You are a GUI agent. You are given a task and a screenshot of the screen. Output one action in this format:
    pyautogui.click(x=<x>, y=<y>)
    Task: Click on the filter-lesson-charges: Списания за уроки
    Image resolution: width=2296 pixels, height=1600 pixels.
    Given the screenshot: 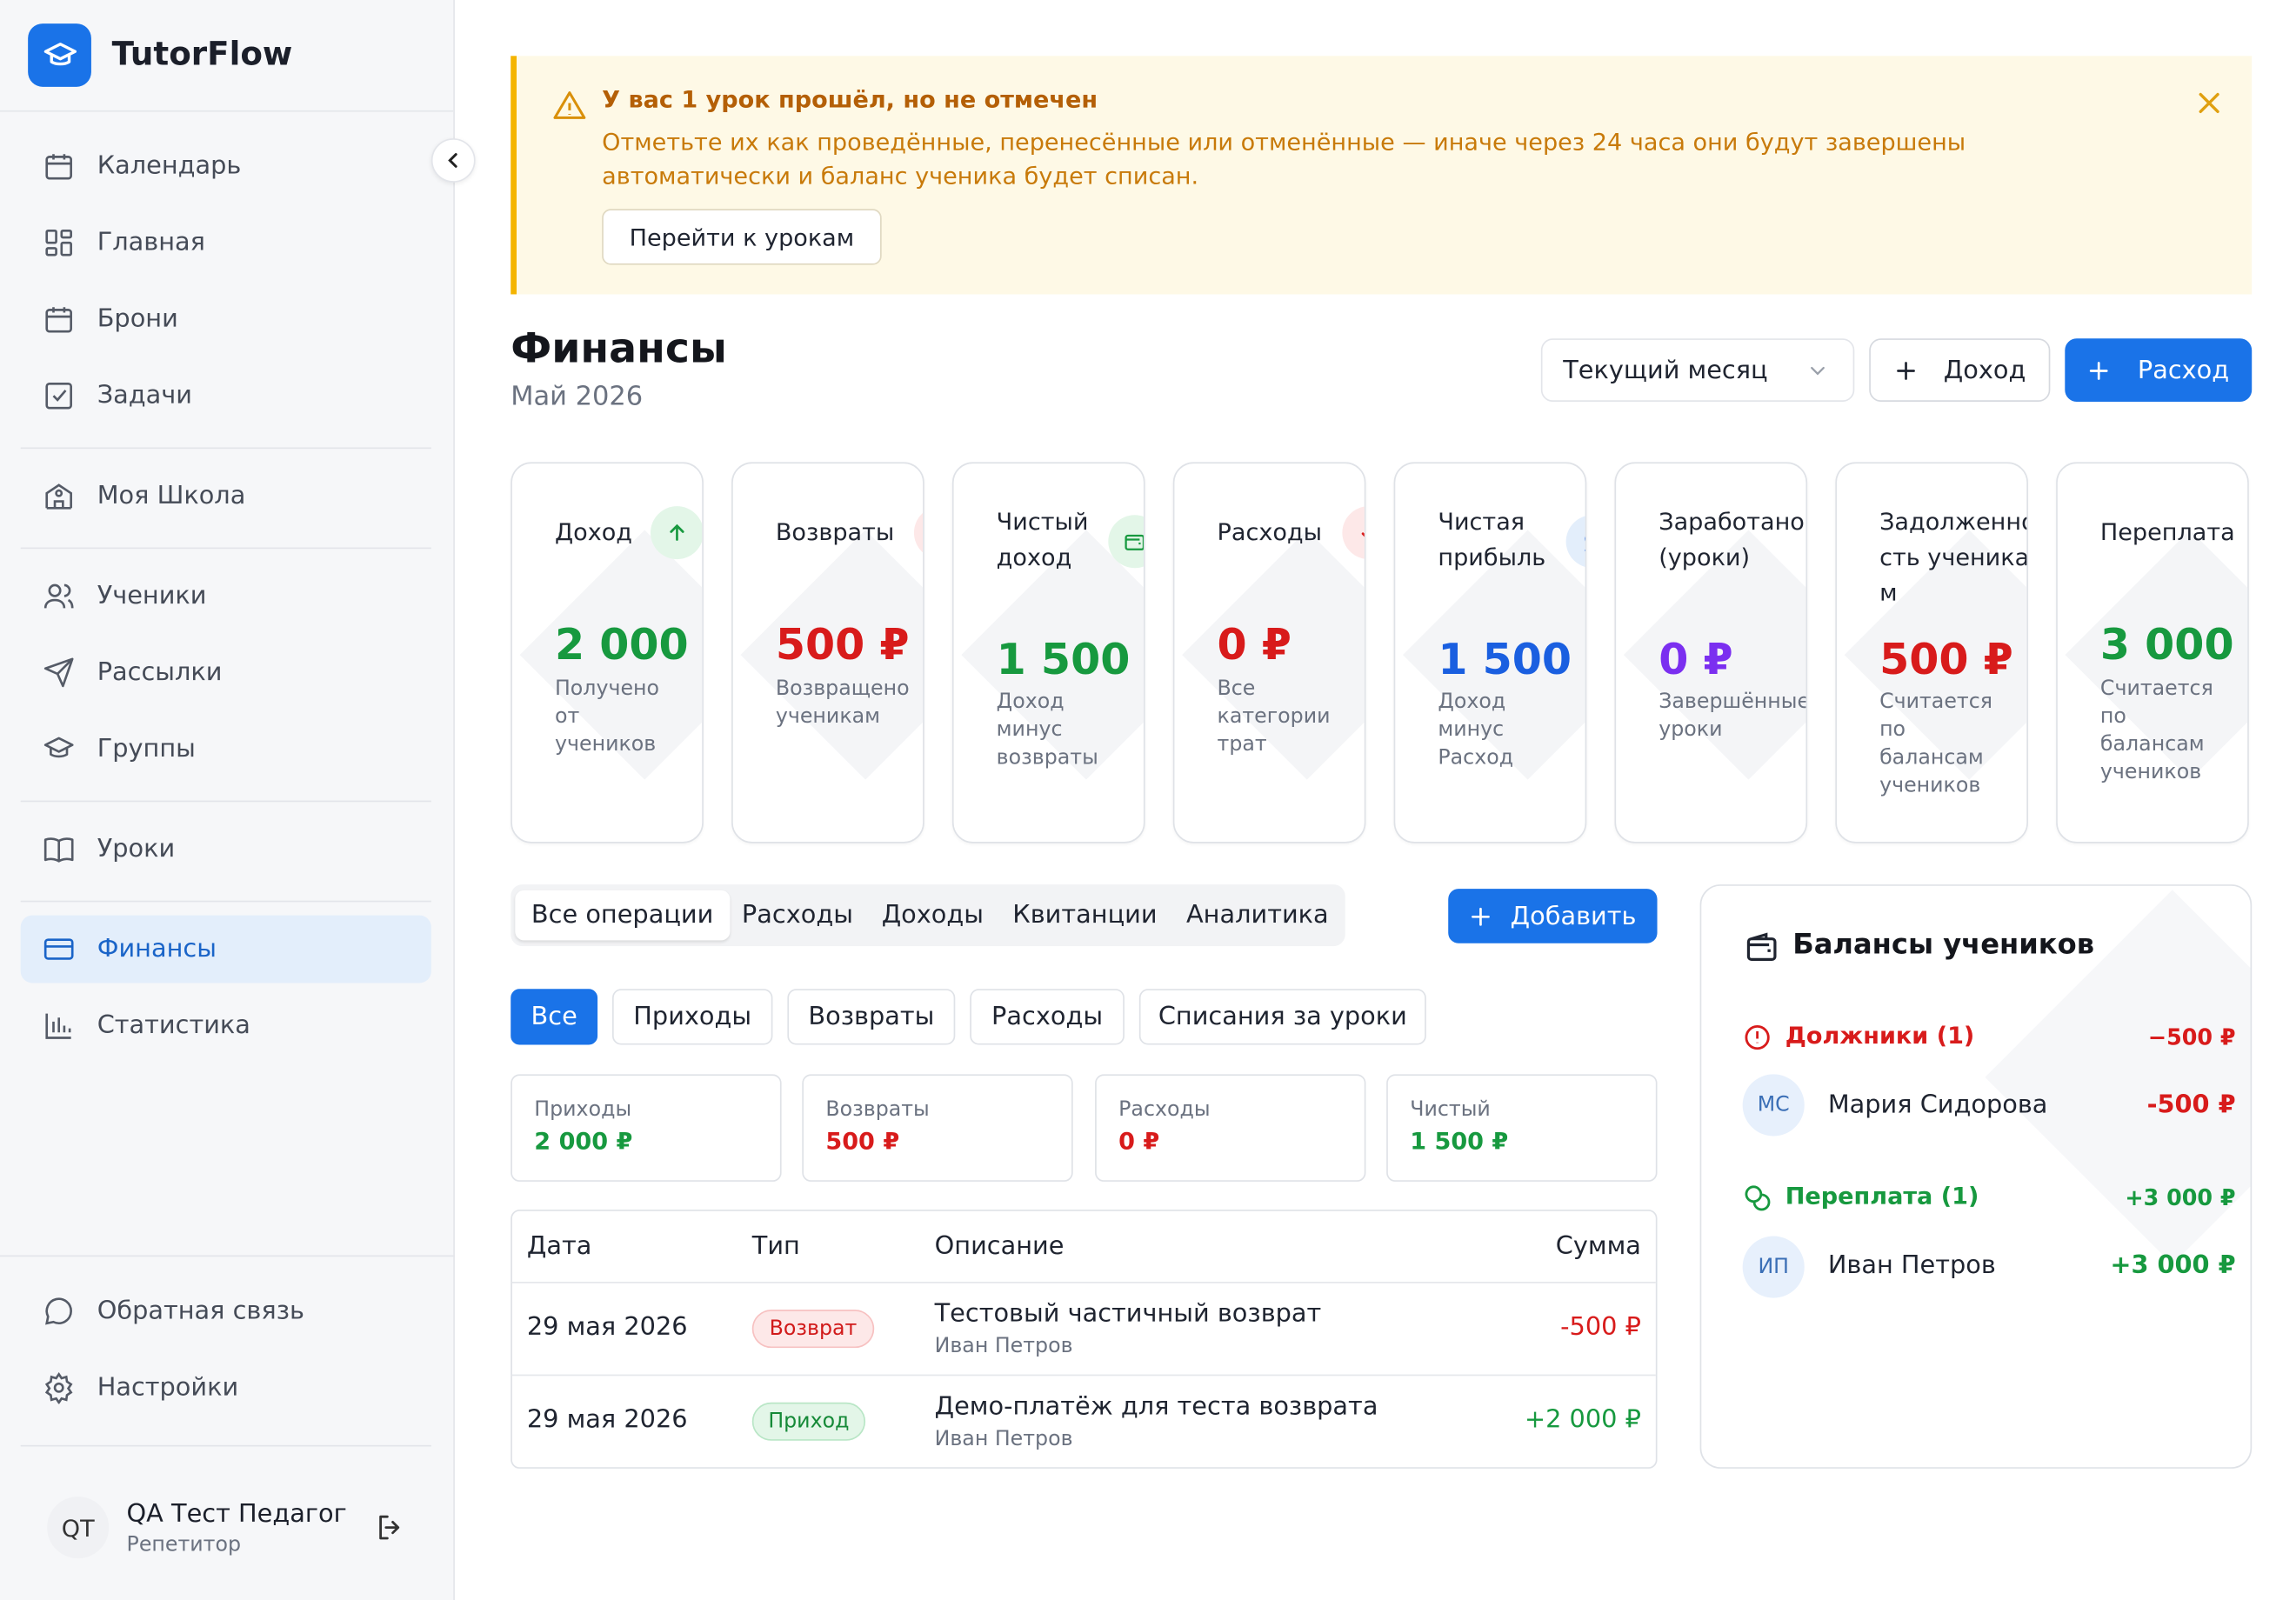 What is the action you would take?
    pyautogui.click(x=1282, y=1017)
    